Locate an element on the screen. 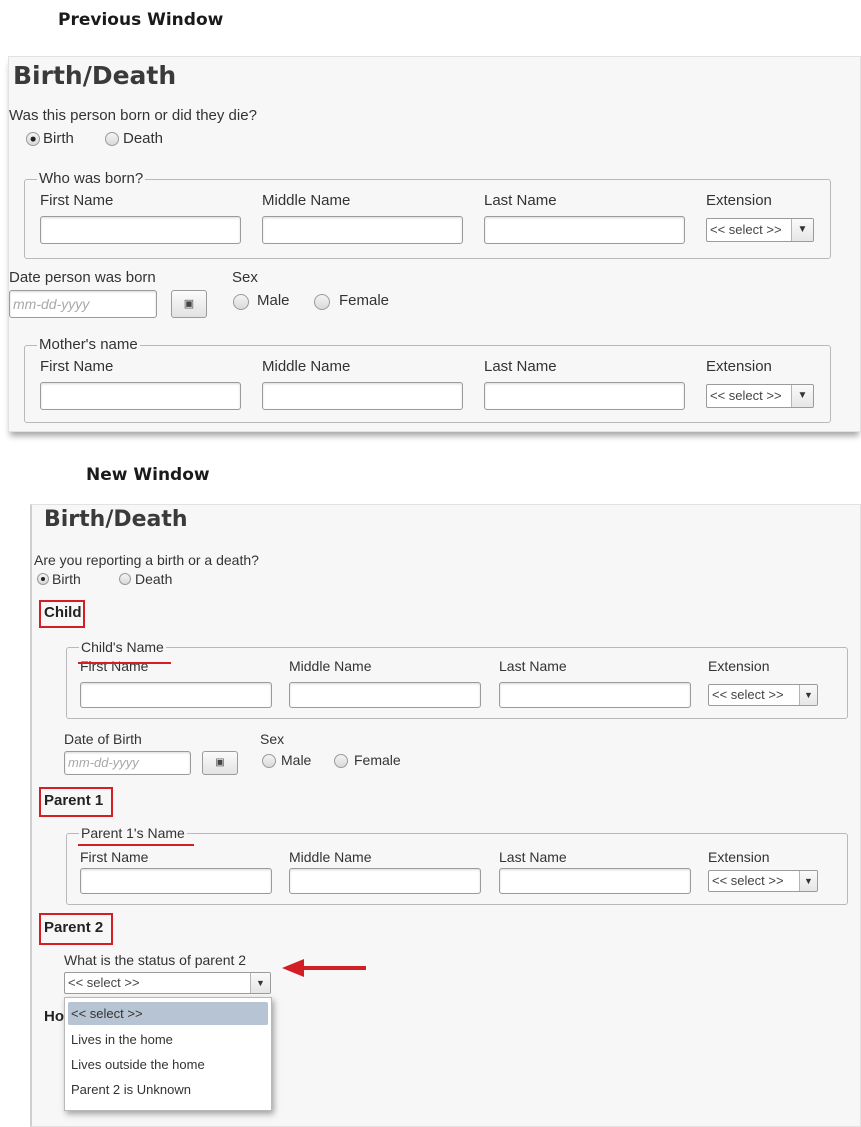 The height and width of the screenshot is (1127, 861). parent2-status-select-value: << select >> is located at coordinates (104, 982).